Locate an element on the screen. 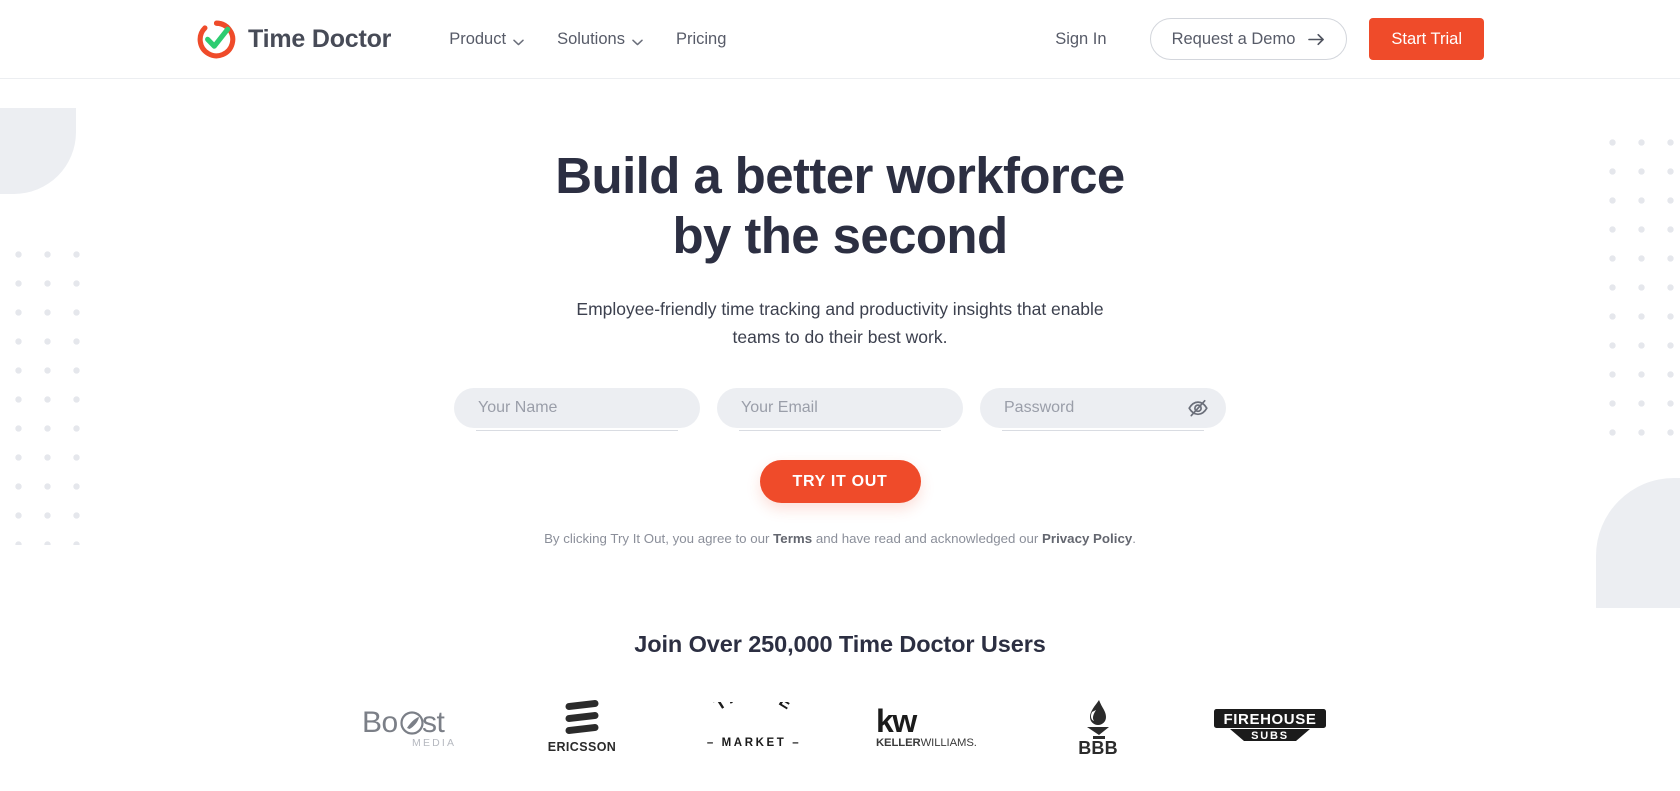 The width and height of the screenshot is (1680, 791). request-demo-label: Request a Demo is located at coordinates (1233, 38).